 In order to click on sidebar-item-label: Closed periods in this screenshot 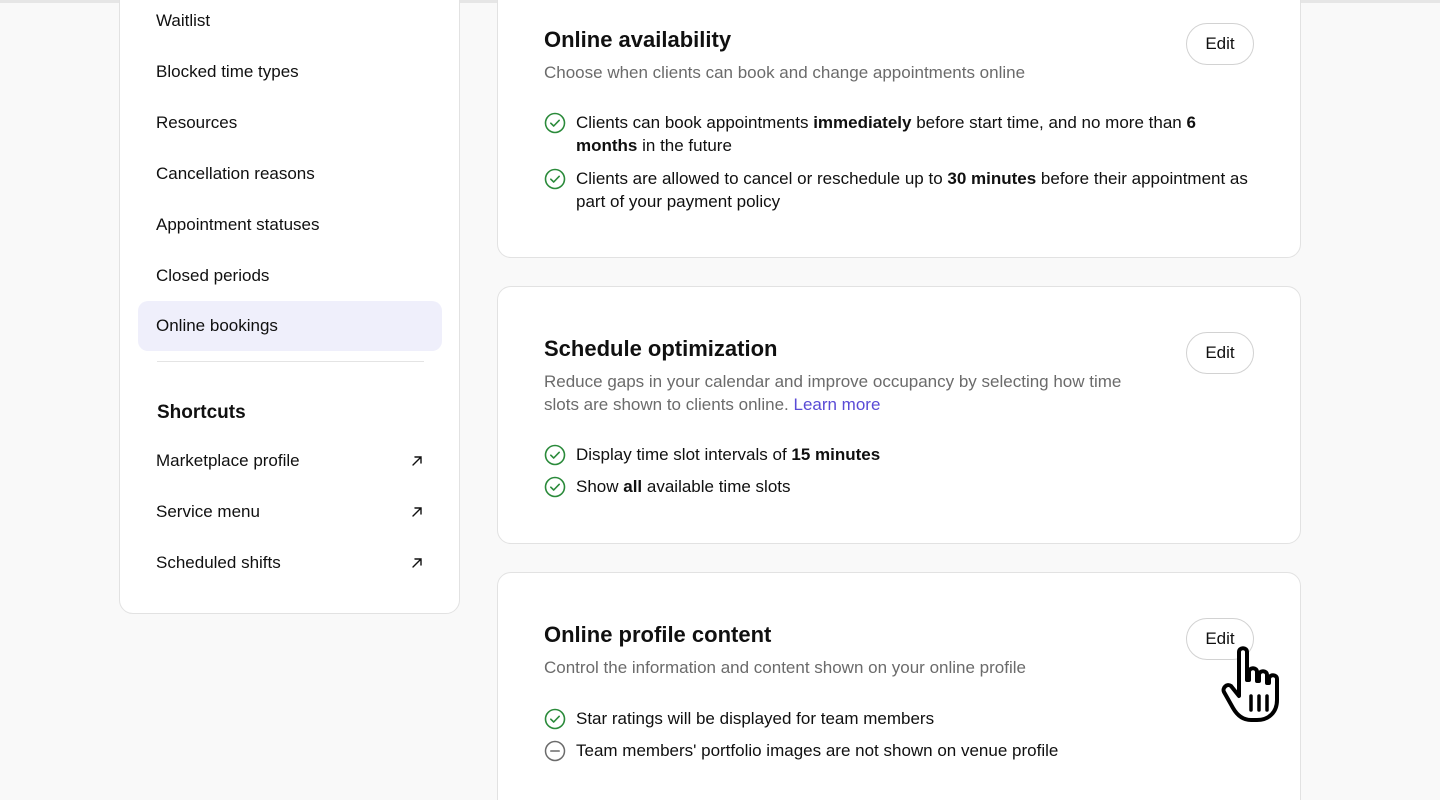, I will do `click(213, 275)`.